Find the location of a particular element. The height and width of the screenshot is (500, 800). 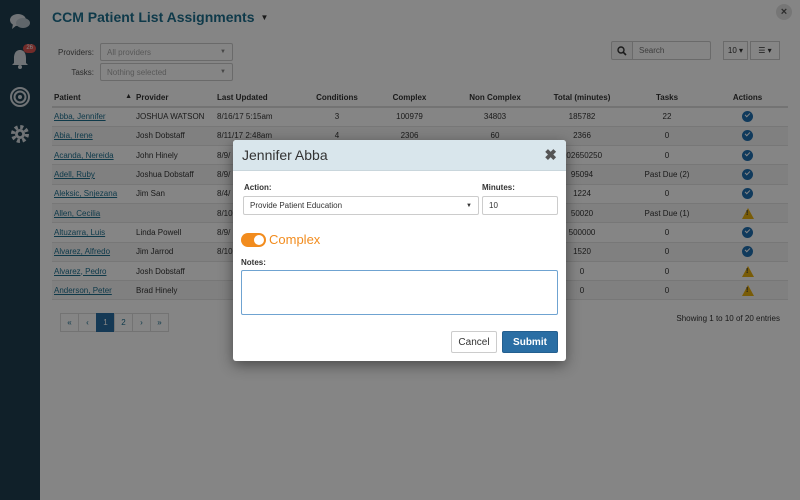

submit-button: Submit is located at coordinates (530, 342).